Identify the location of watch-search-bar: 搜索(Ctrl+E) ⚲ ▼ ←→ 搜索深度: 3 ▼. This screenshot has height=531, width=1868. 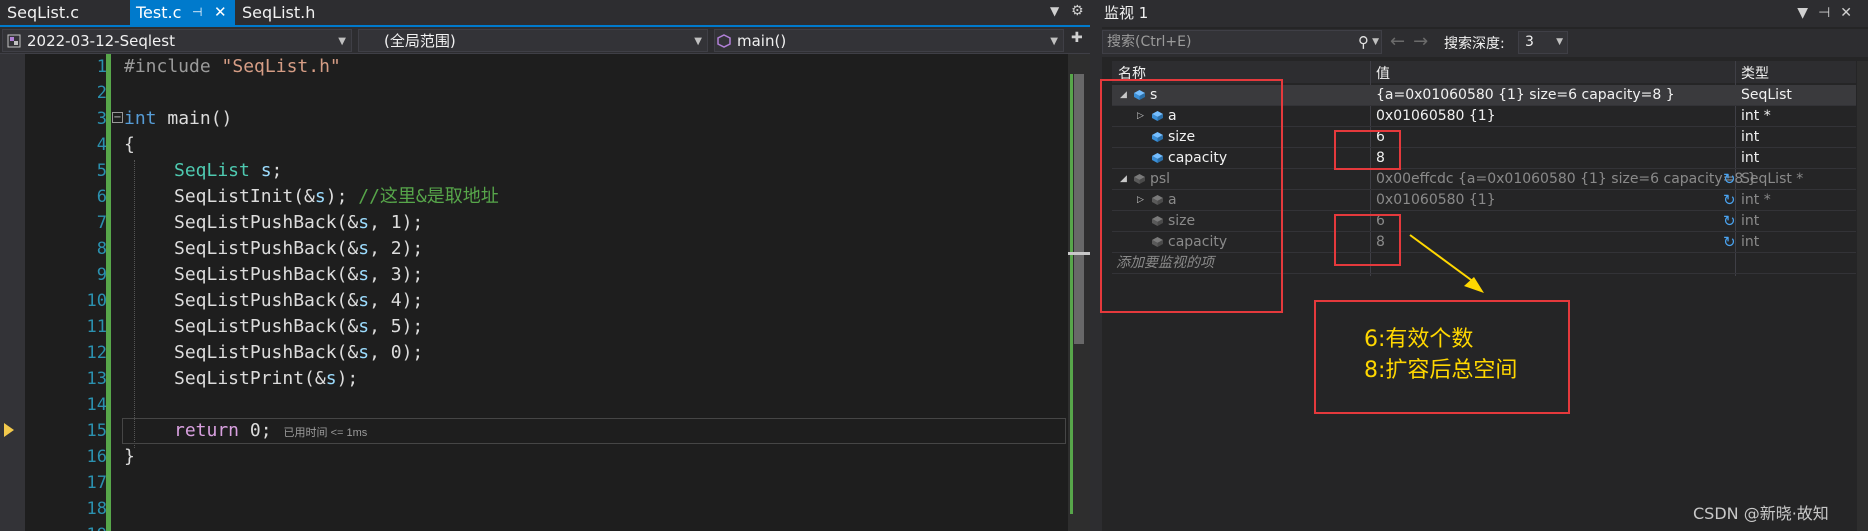
(1485, 43).